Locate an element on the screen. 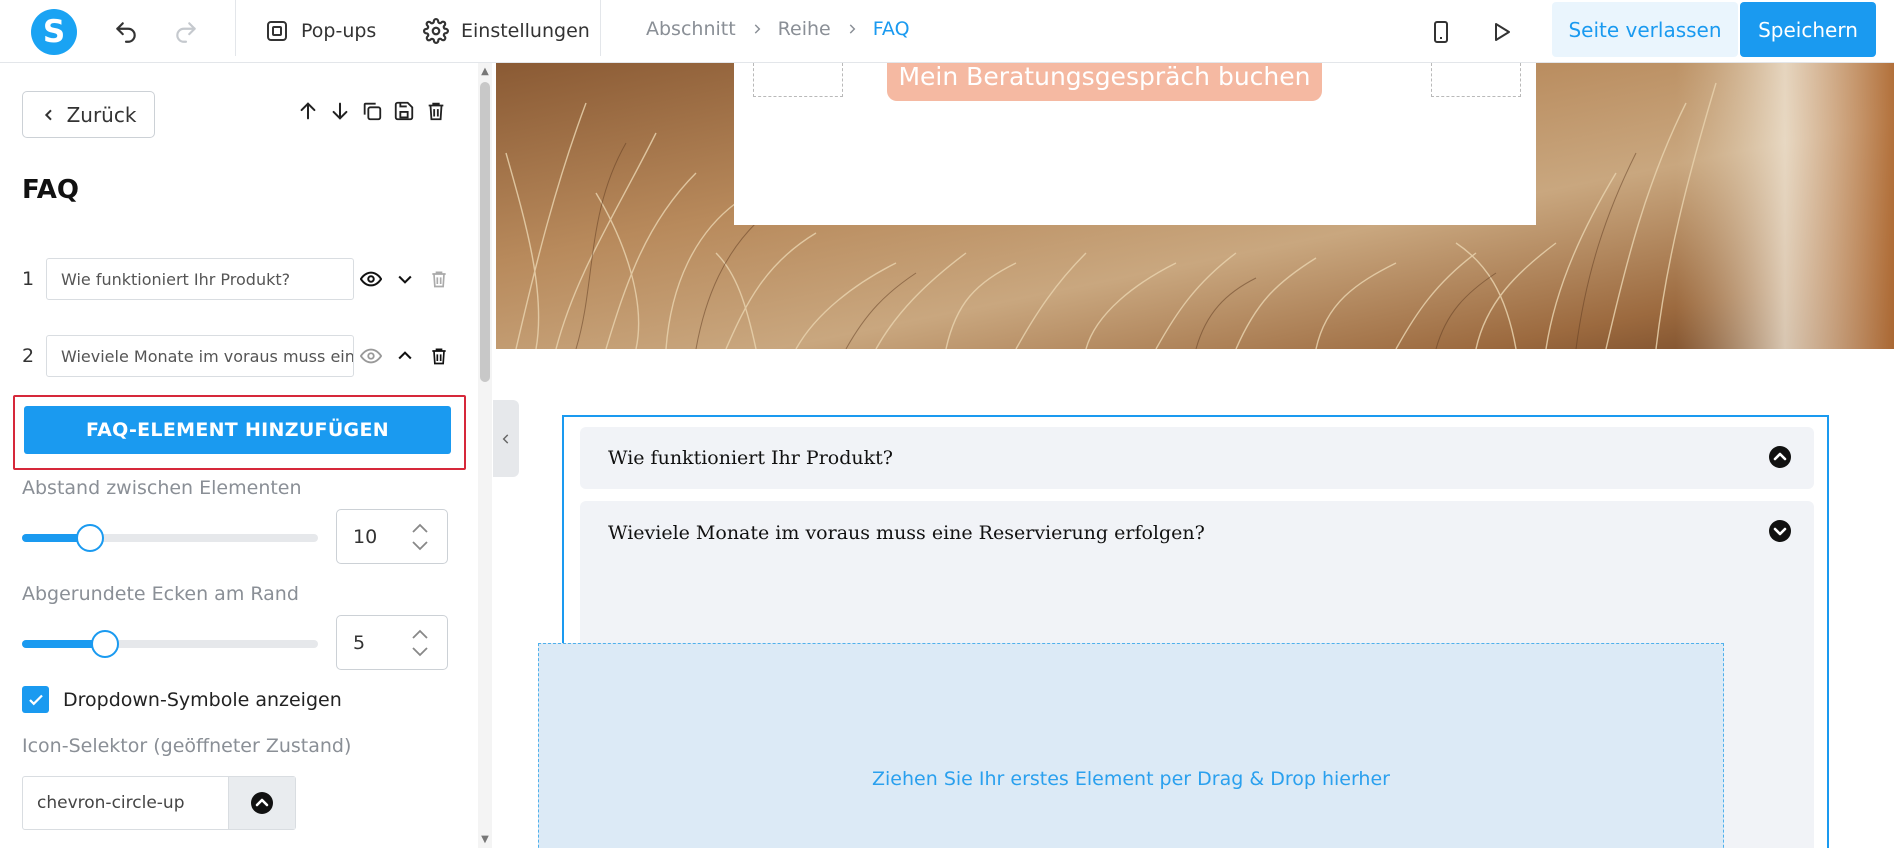  arrow-up-icon is located at coordinates (308, 111).